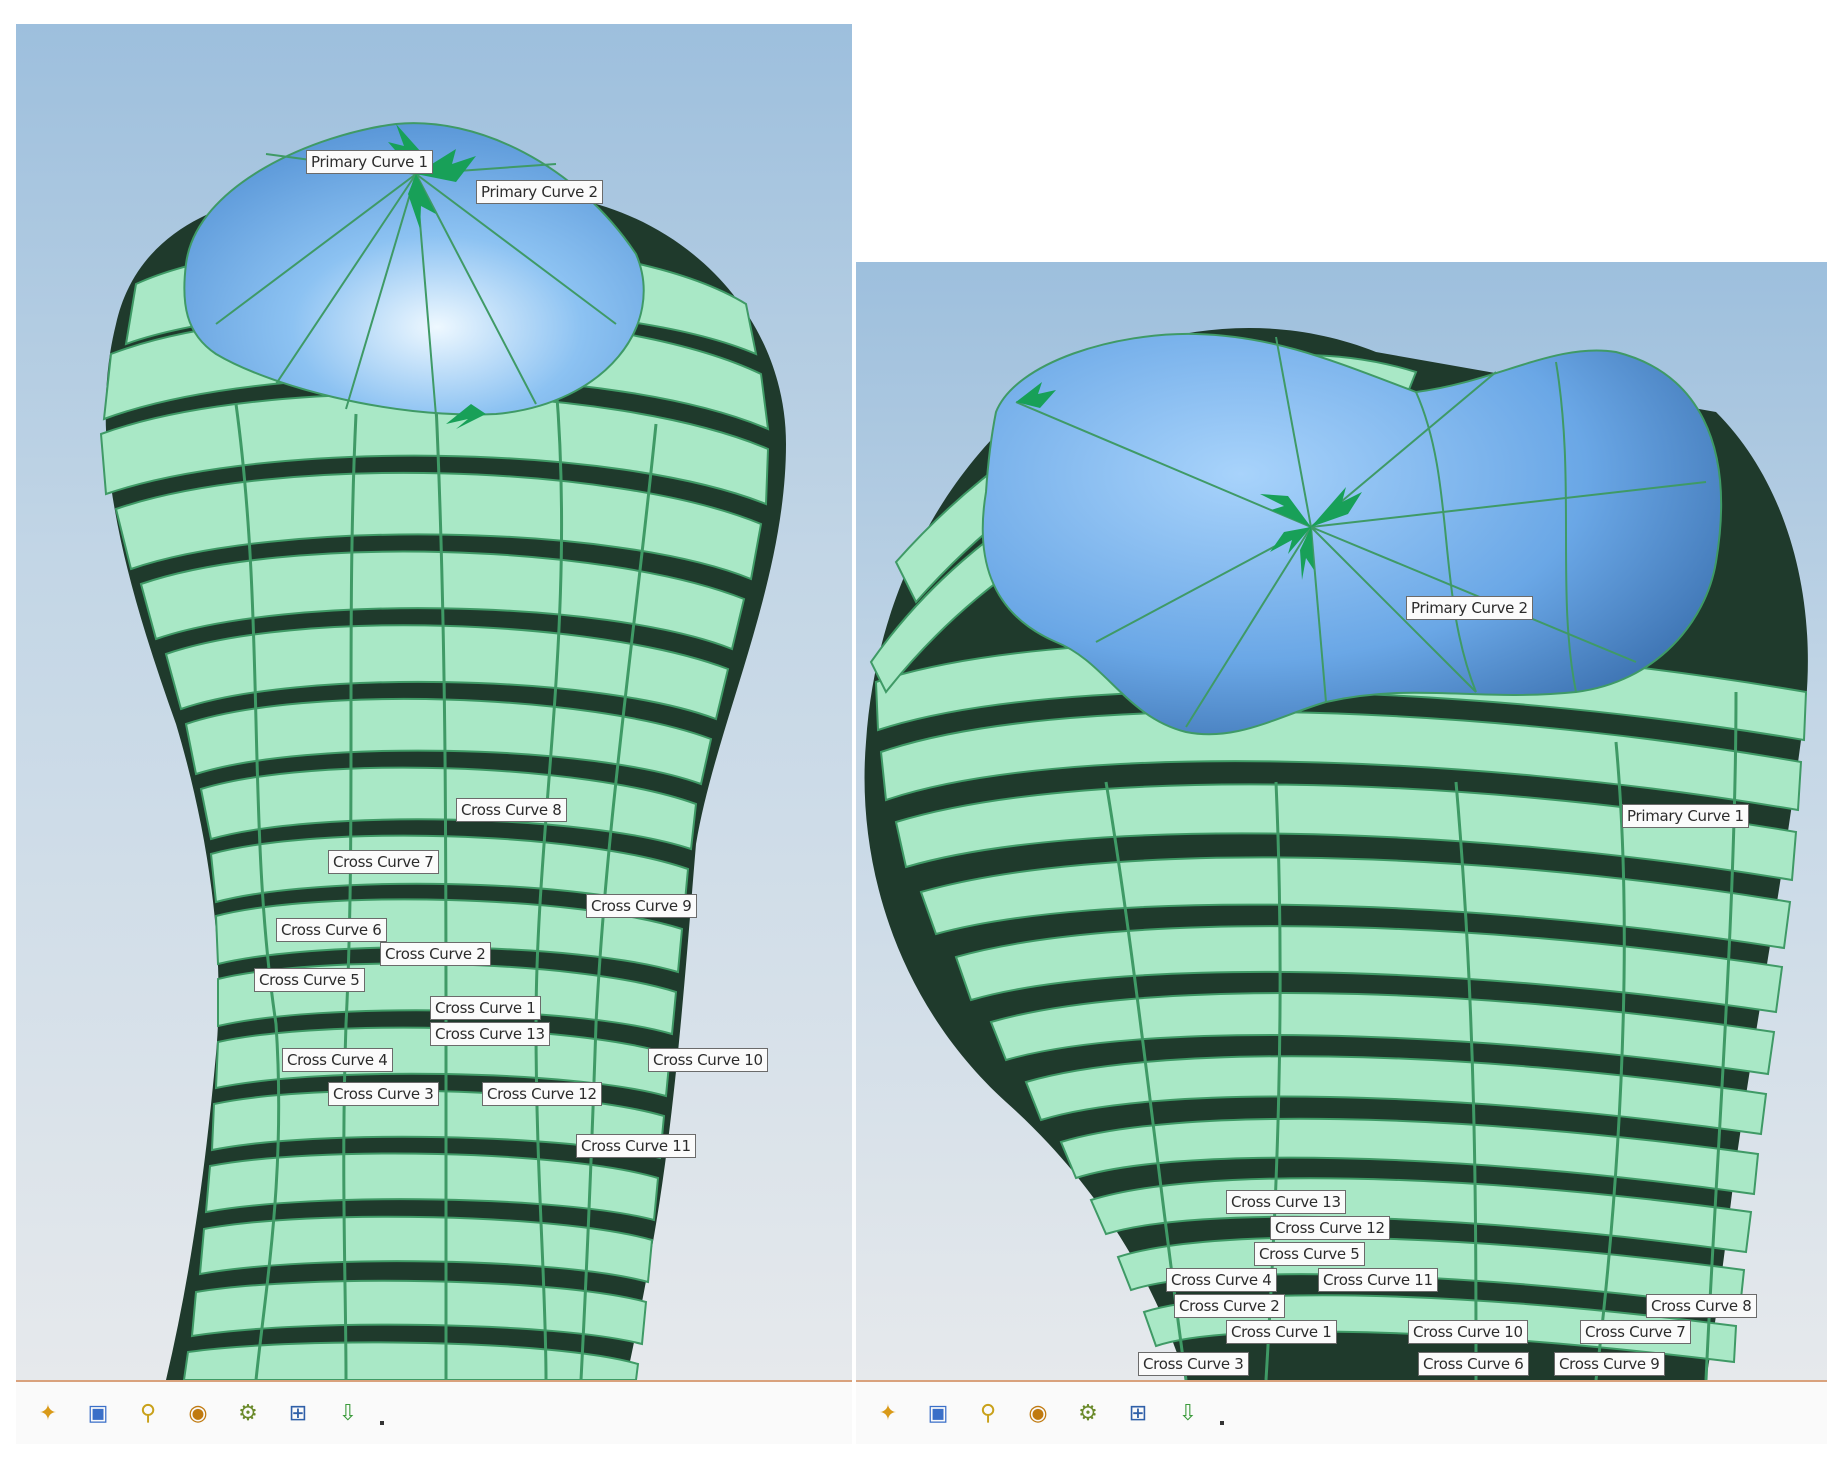 This screenshot has height=1460, width=1837. I want to click on left-toolbar: ✦ ▣ ⚲ ◉ ⚙ ⊞ ⇩, so click(436, 1412).